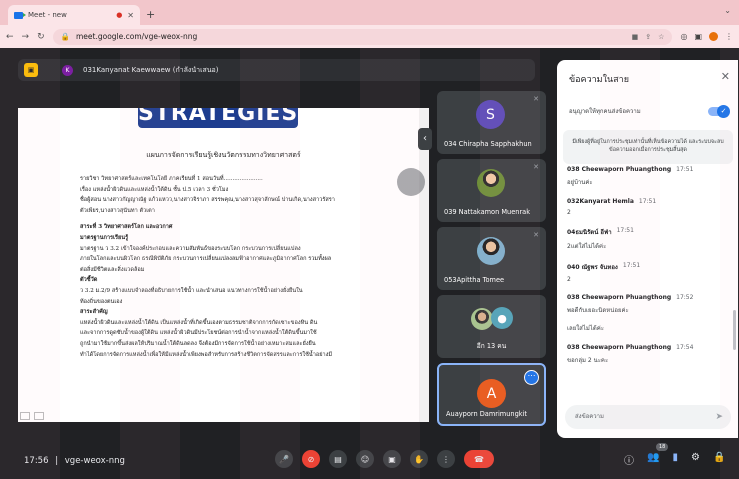 Image resolution: width=739 pixels, height=479 pixels. What do you see at coordinates (531, 377) in the screenshot?
I see `more-options-icon: ⋯` at bounding box center [531, 377].